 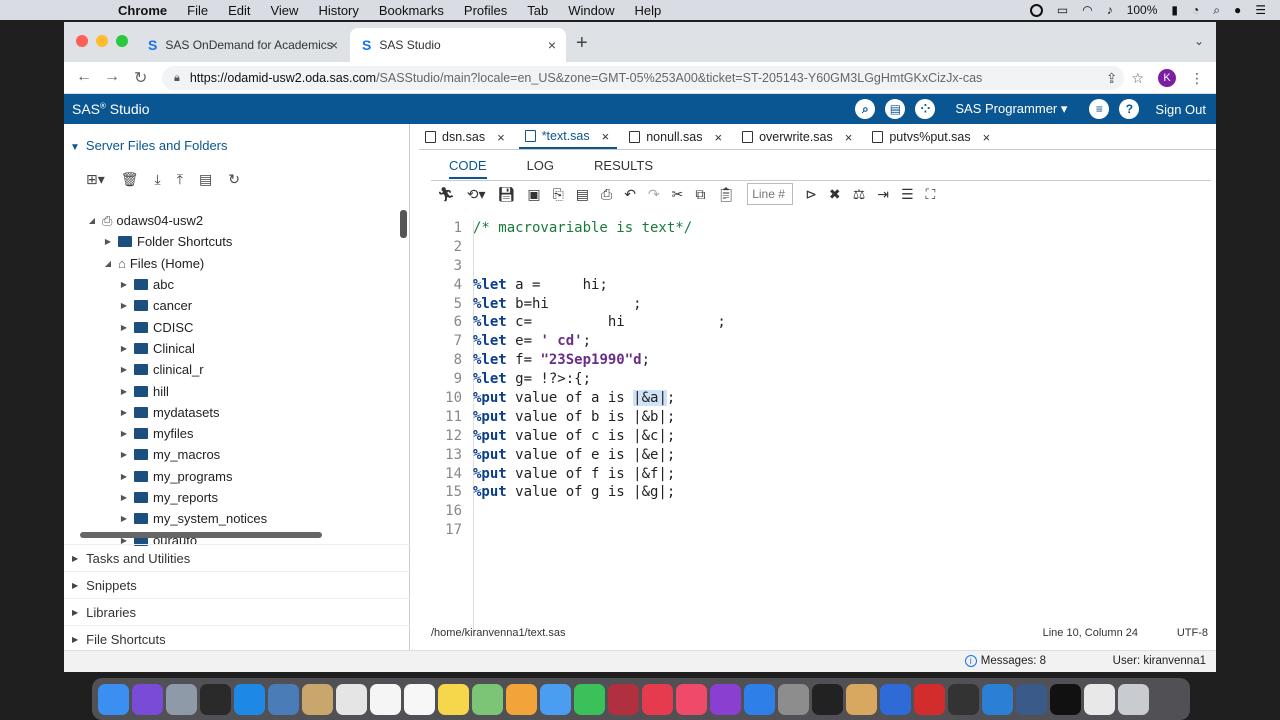 I want to click on edge-browser-icon, so click(x=895, y=699).